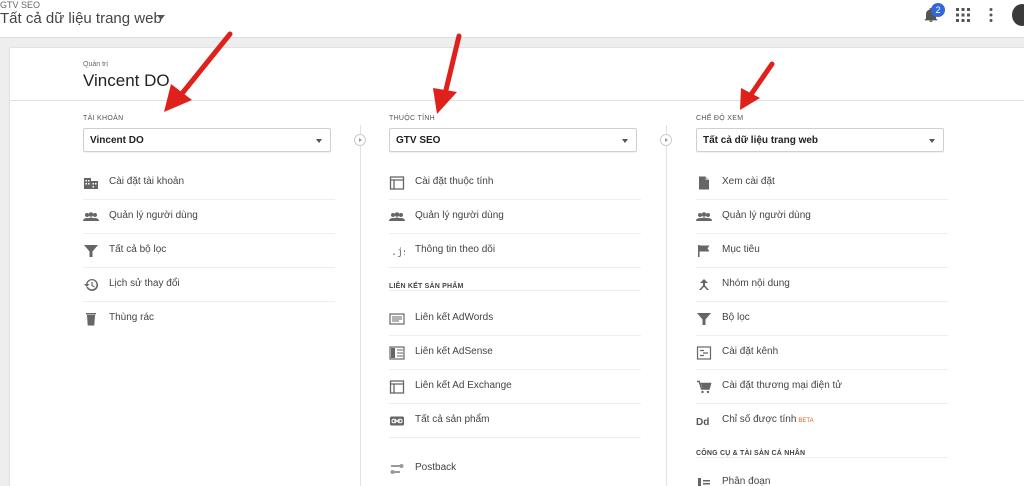 This screenshot has height=486, width=1024. What do you see at coordinates (207, 140) in the screenshot?
I see `account-dropdown: Vincent DO` at bounding box center [207, 140].